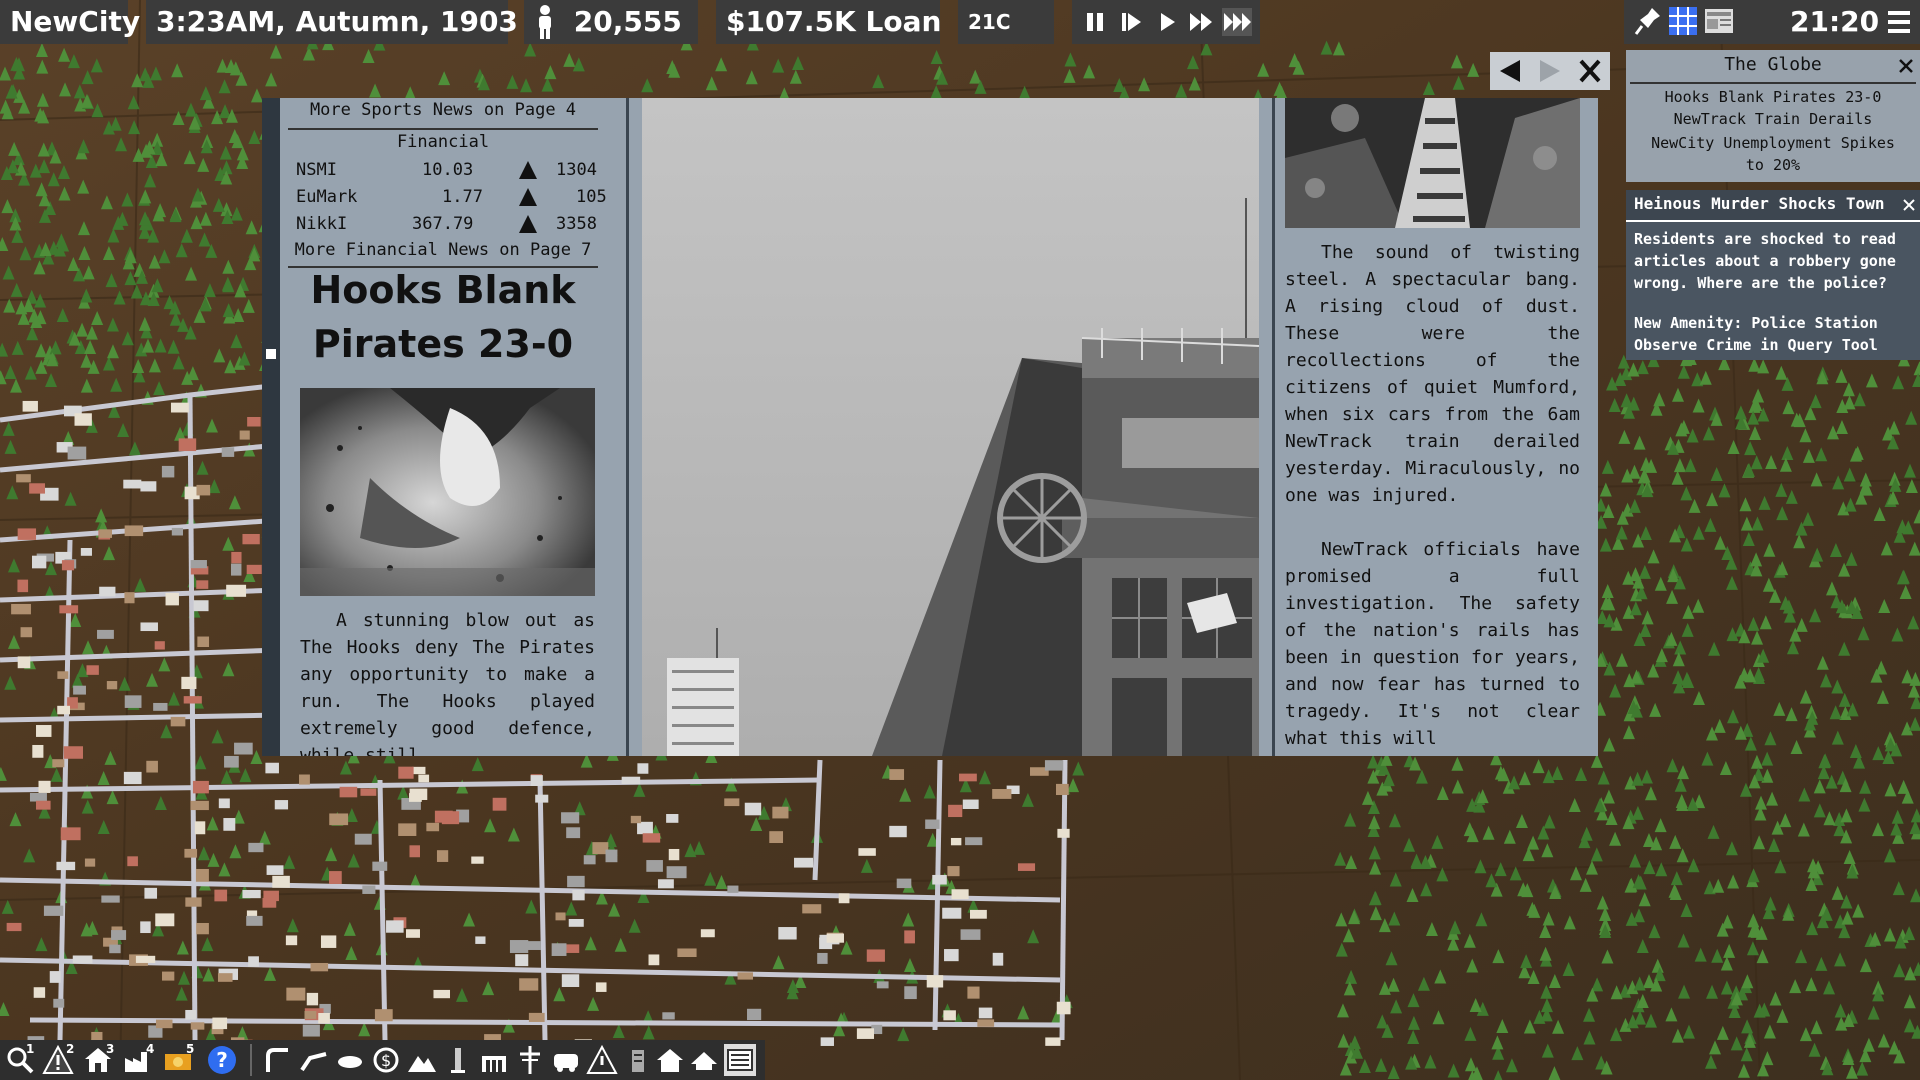 Image resolution: width=1920 pixels, height=1080 pixels. Describe the element at coordinates (1648, 21) in the screenshot. I see `pin-icon` at that location.